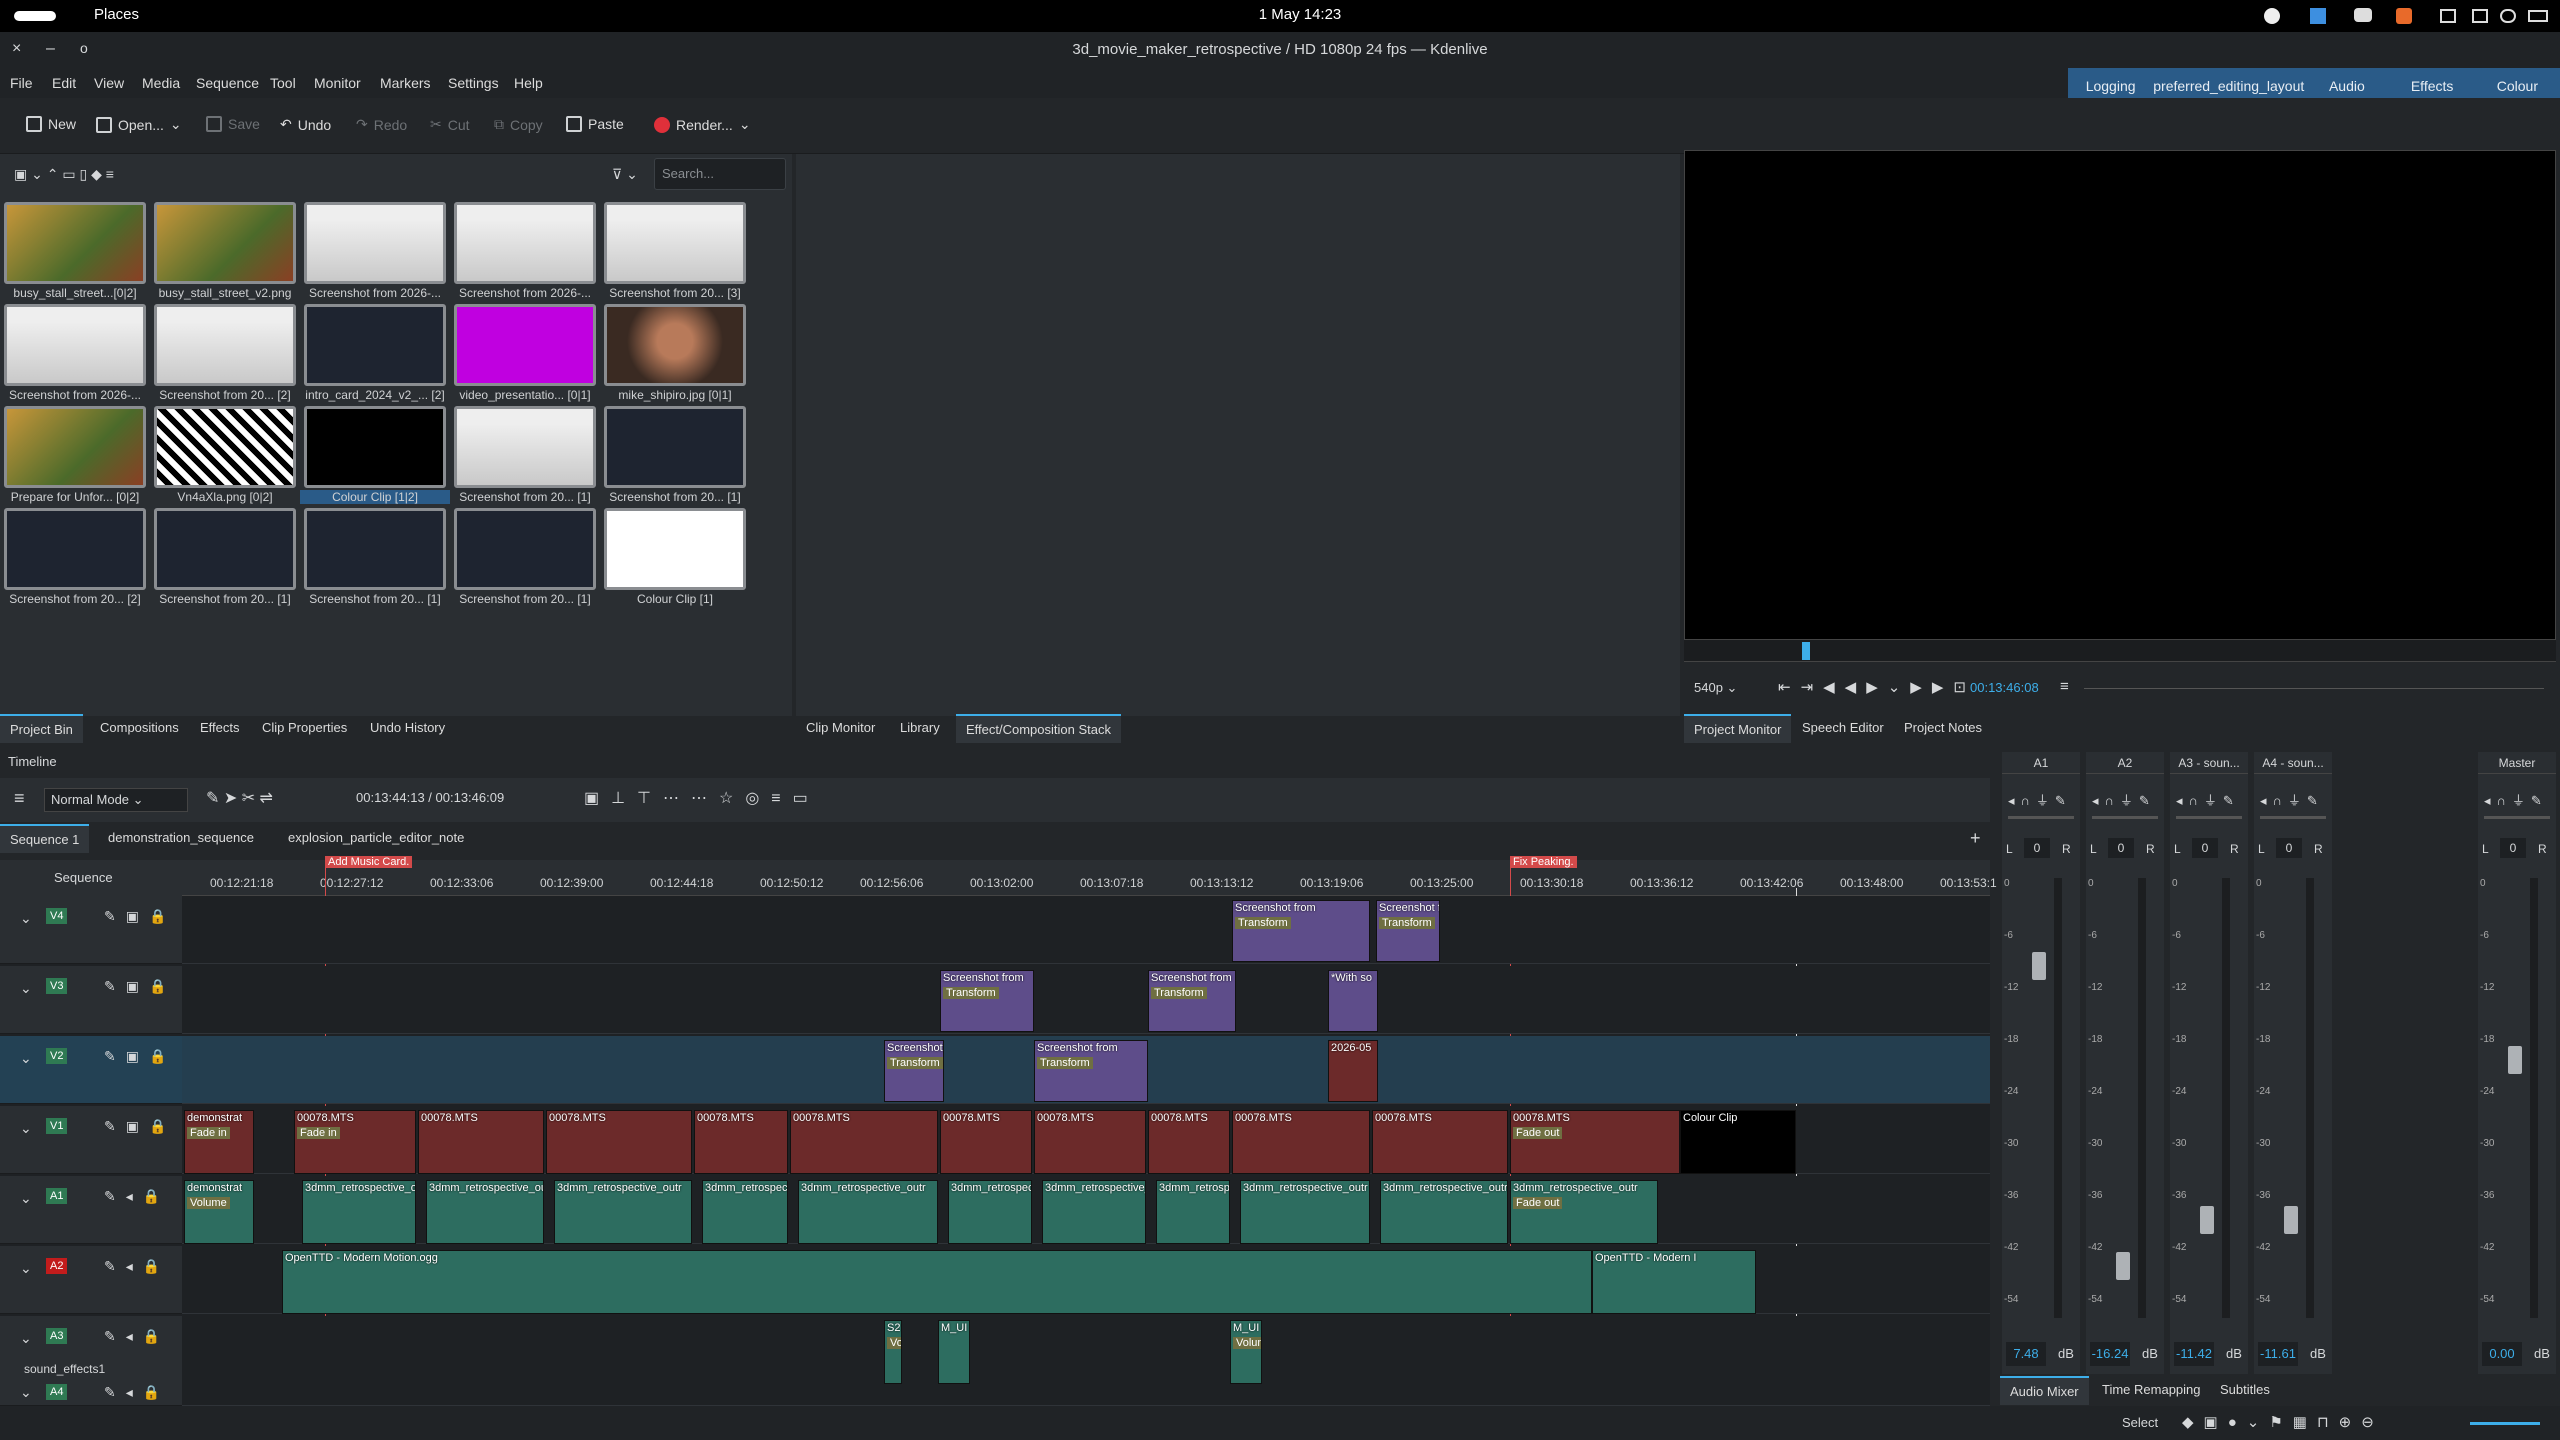 The width and height of the screenshot is (2560, 1440). What do you see at coordinates (473, 83) in the screenshot?
I see `menu-settings: Settings` at bounding box center [473, 83].